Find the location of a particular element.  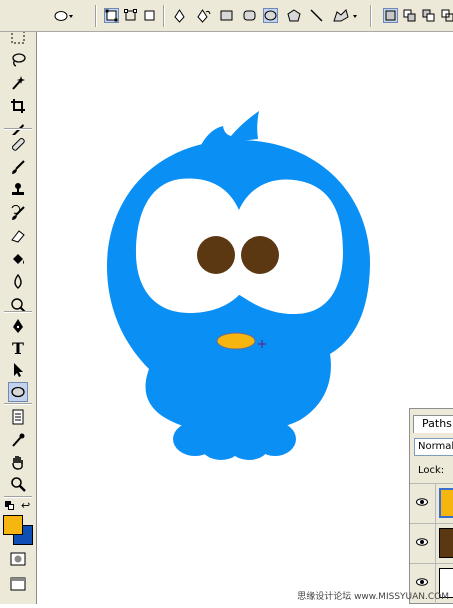

magic-wand-tool-icon is located at coordinates (18, 83).